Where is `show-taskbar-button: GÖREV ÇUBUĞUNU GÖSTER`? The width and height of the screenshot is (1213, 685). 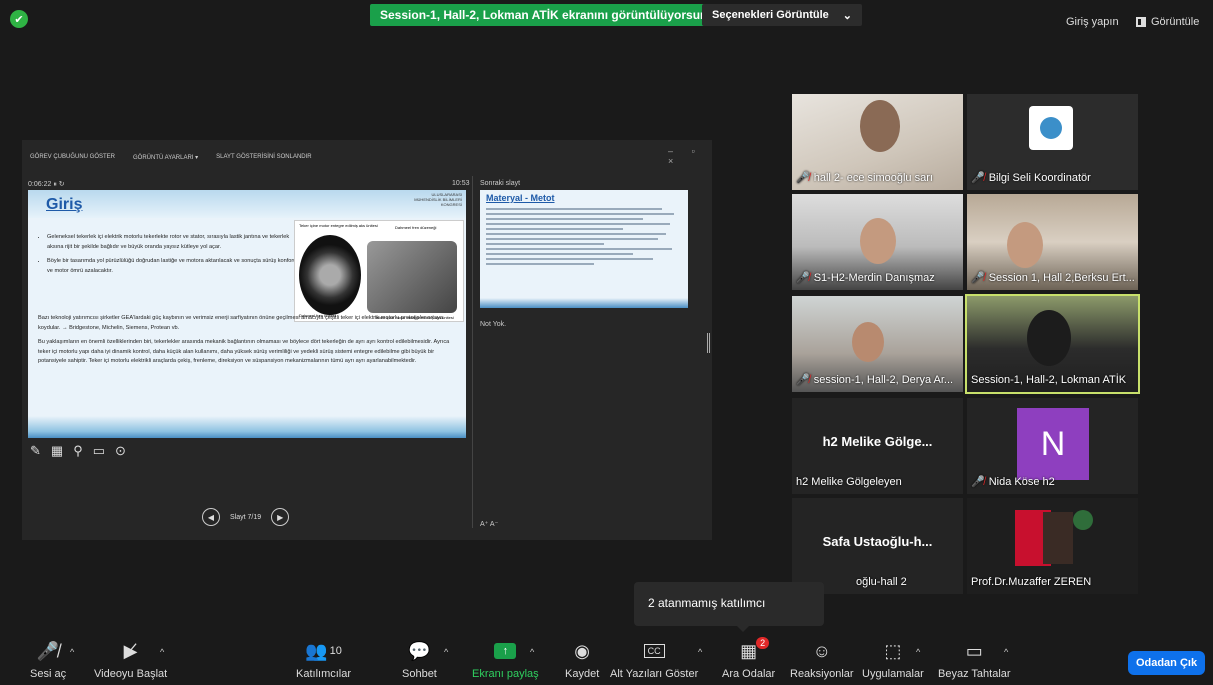 show-taskbar-button: GÖREV ÇUBUĞUNU GÖSTER is located at coordinates (73, 157).